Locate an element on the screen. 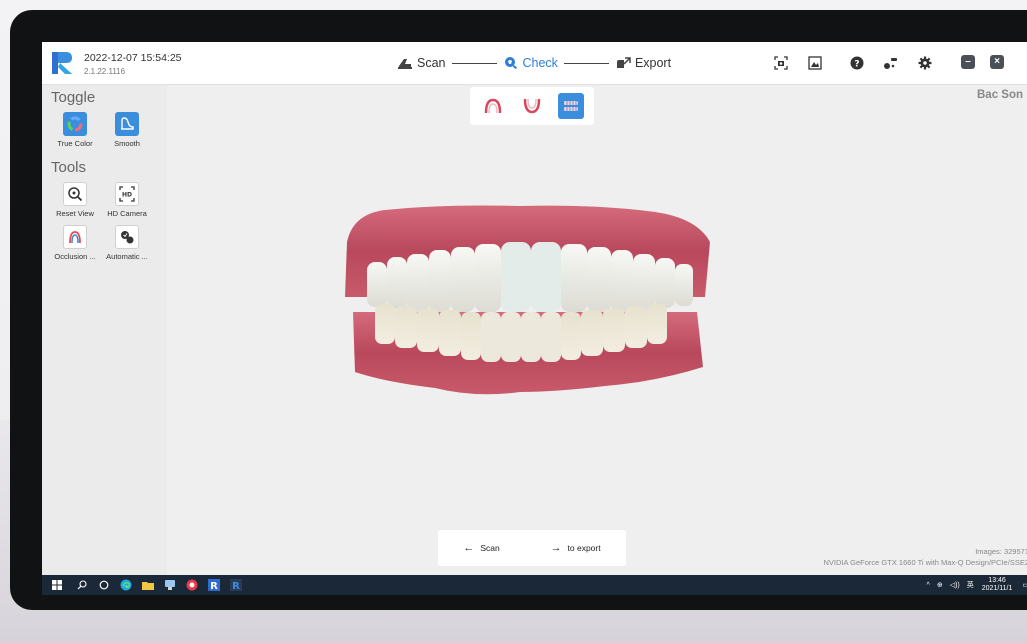 This screenshot has height=643, width=1027. clock: 13:46 2021/11/1 is located at coordinates (997, 585).